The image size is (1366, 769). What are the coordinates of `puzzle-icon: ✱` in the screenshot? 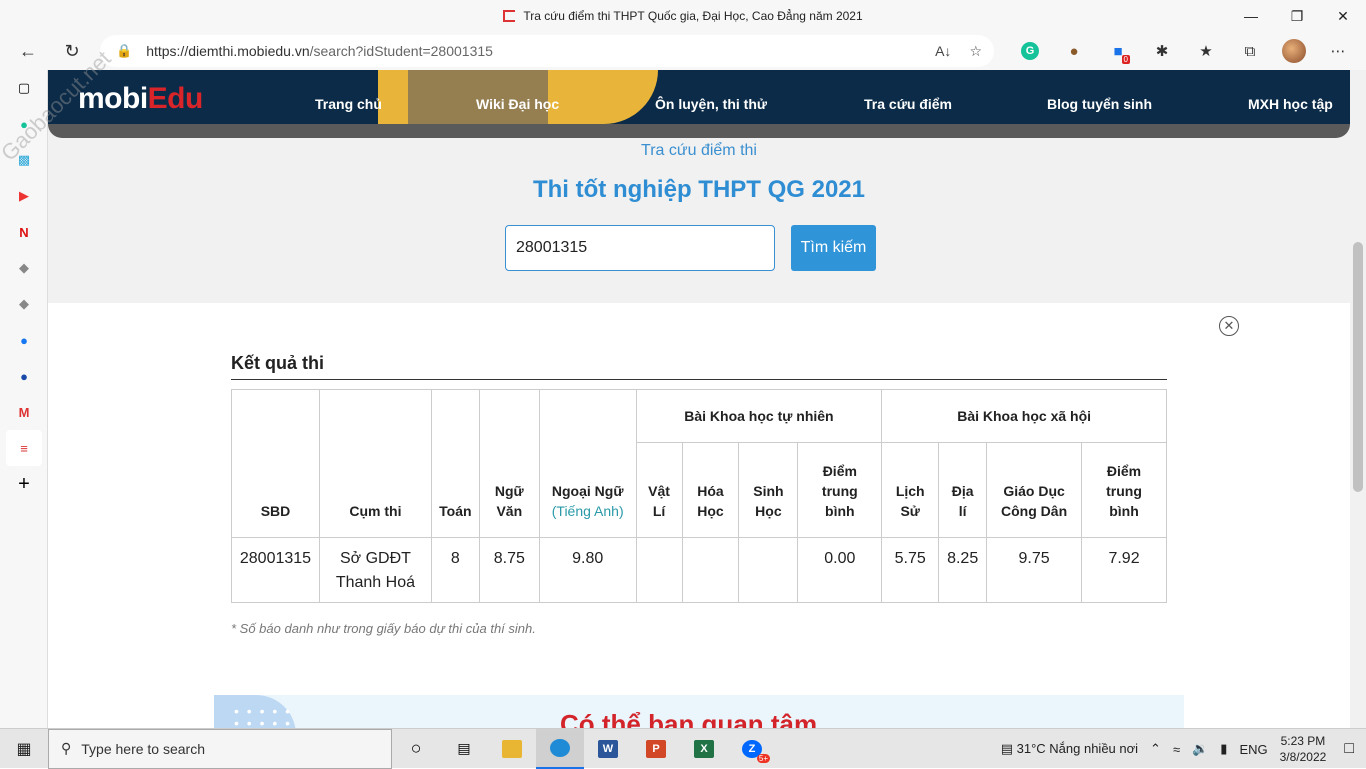 It's located at (1162, 51).